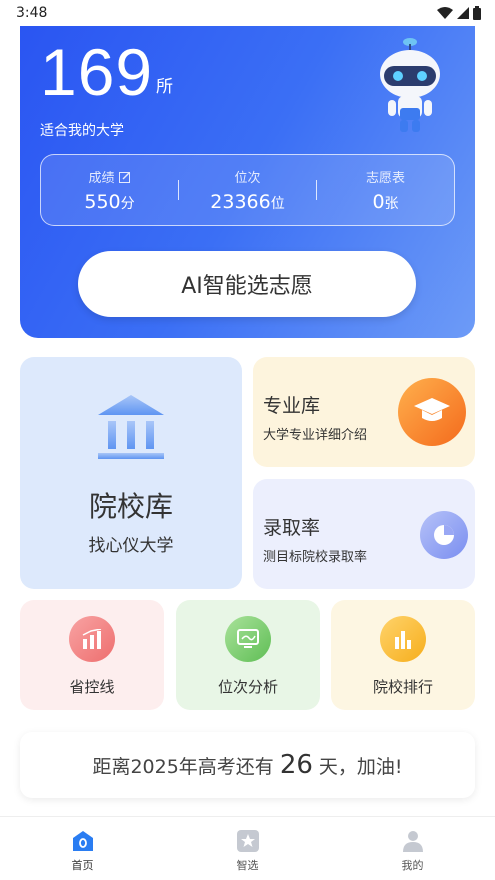  I want to click on stat-rank-value: 23366, so click(240, 202).